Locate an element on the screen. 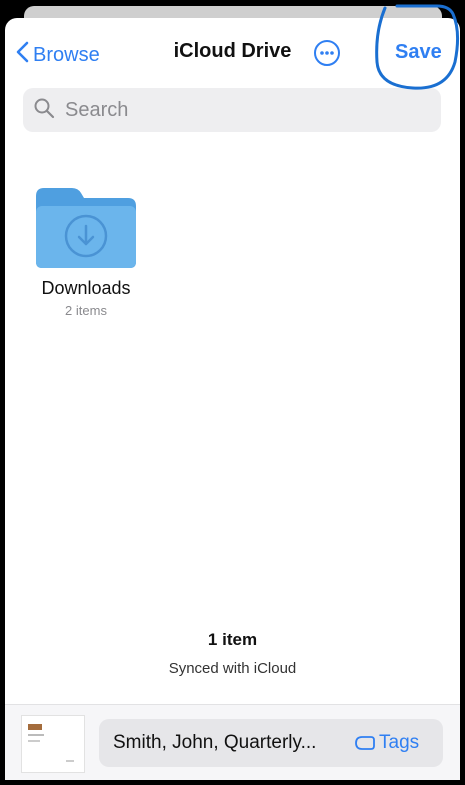  page-title: iCloud Drive is located at coordinates (232, 51).